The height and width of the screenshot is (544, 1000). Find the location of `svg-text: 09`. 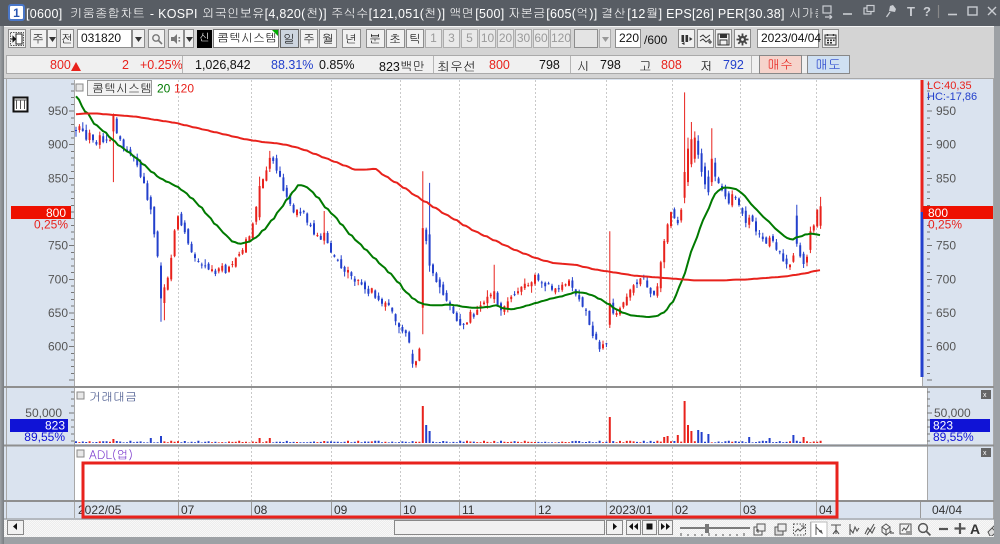

svg-text: 09 is located at coordinates (341, 510).